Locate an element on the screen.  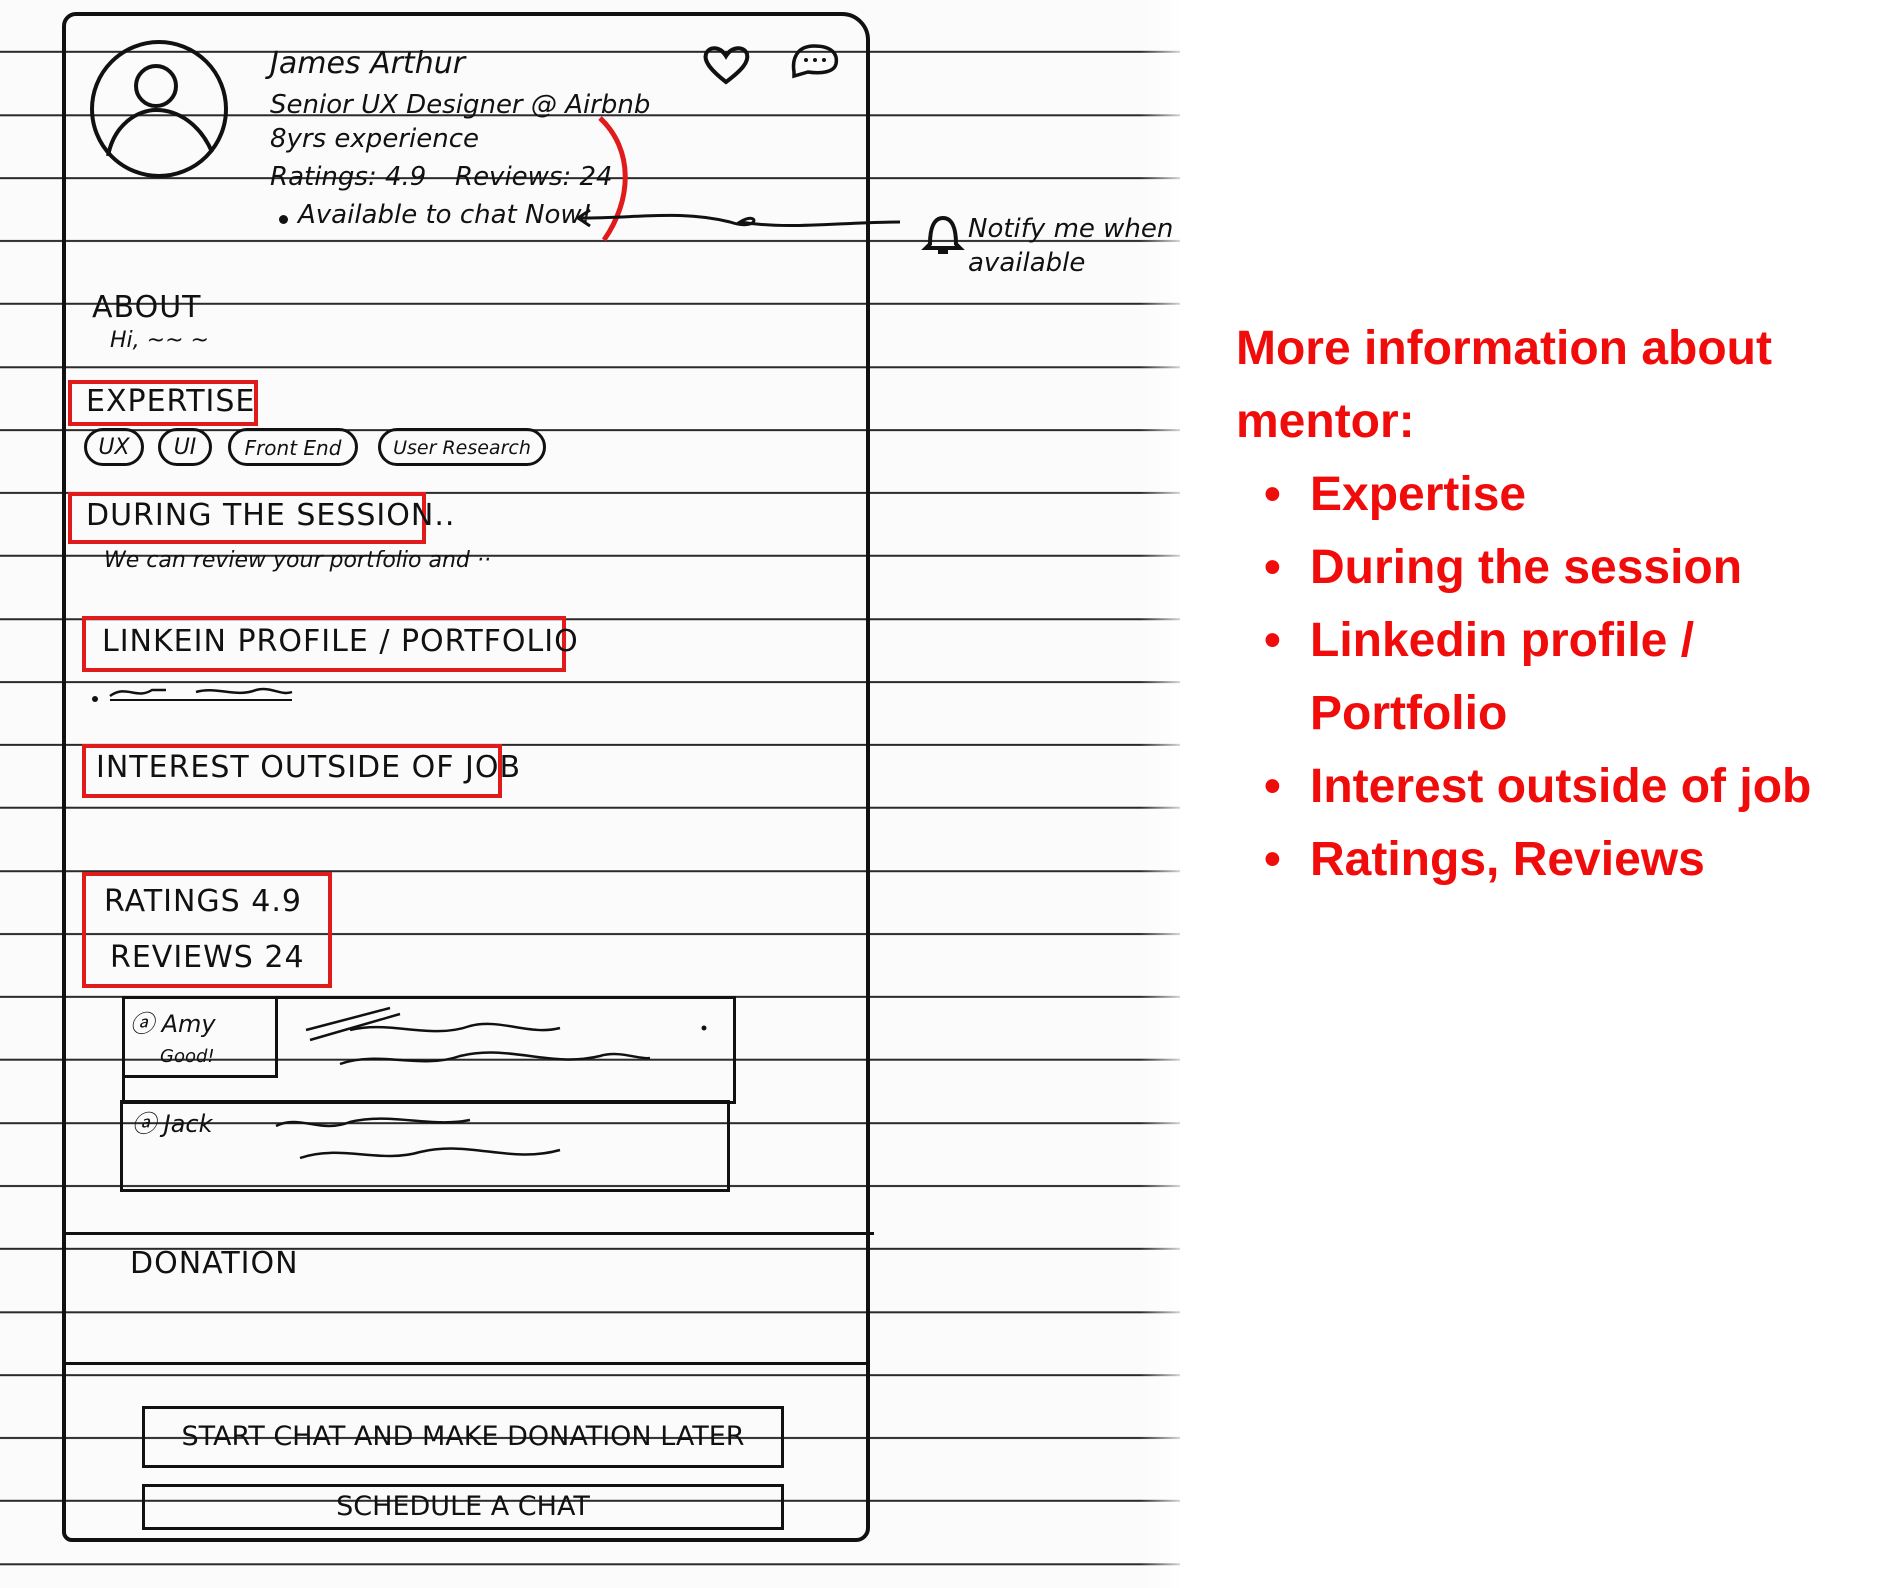
expertise-heading: Expertise is located at coordinates (171, 401).